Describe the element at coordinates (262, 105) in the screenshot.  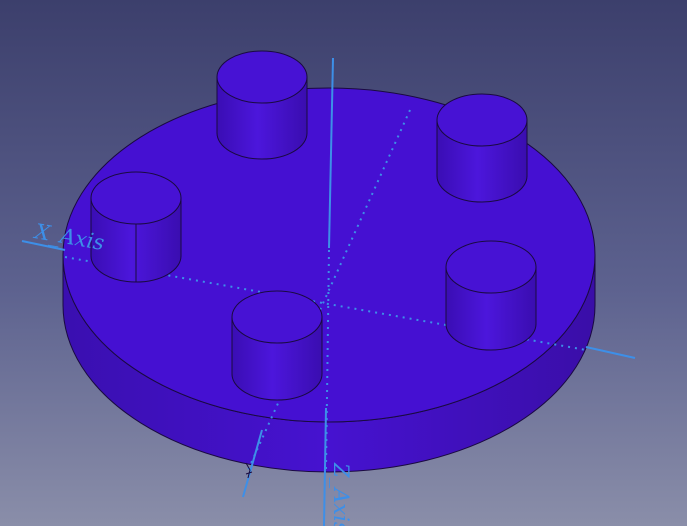
I see `cylinder-back-left` at that location.